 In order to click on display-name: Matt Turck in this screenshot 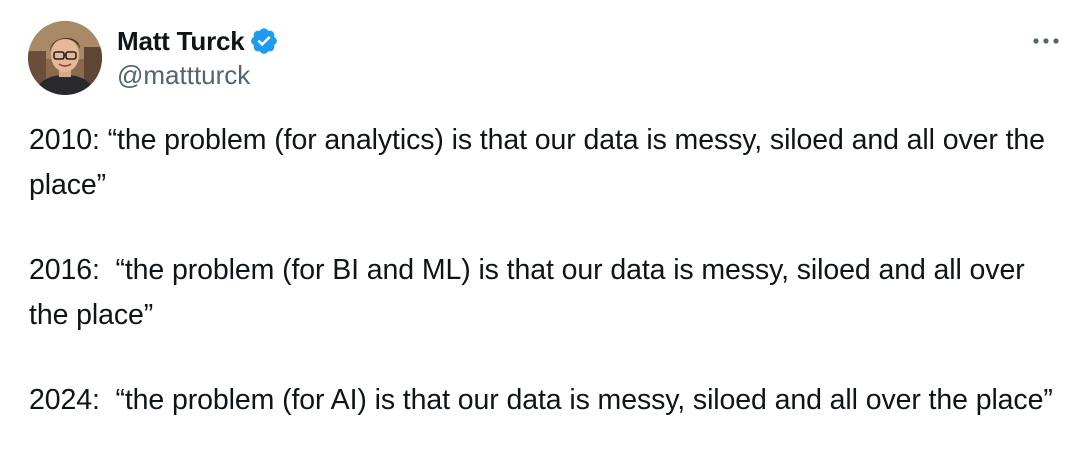, I will do `click(181, 41)`.